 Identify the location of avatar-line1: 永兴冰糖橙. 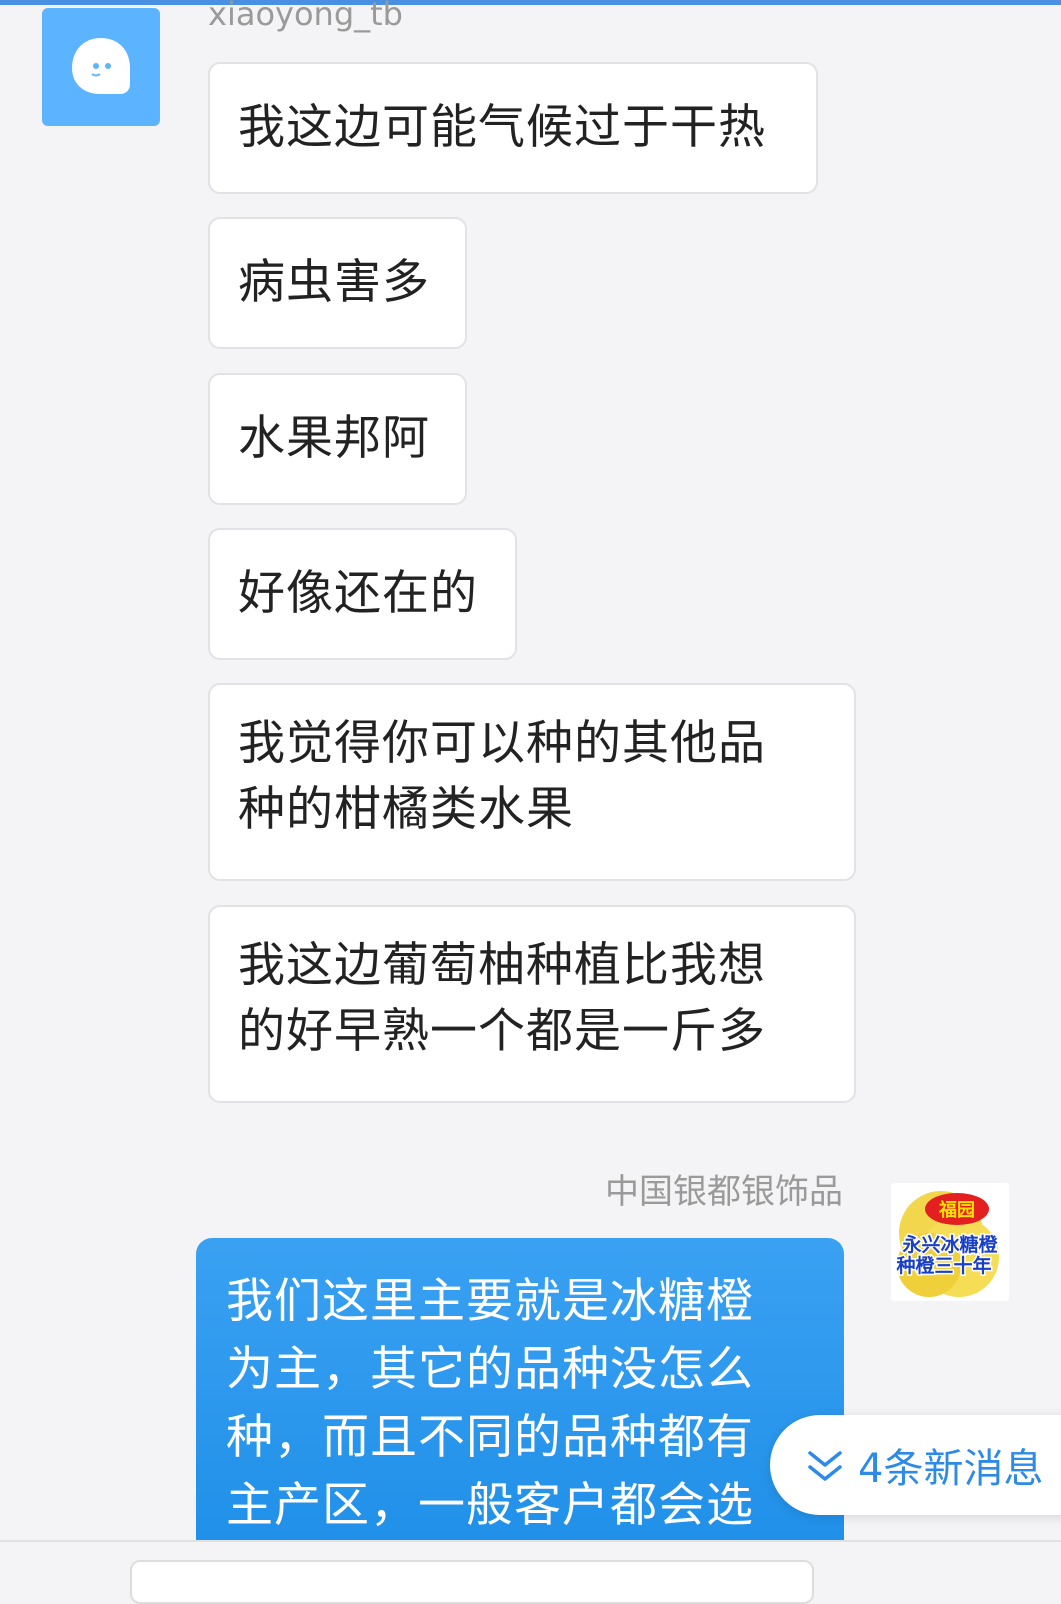
(949, 1244).